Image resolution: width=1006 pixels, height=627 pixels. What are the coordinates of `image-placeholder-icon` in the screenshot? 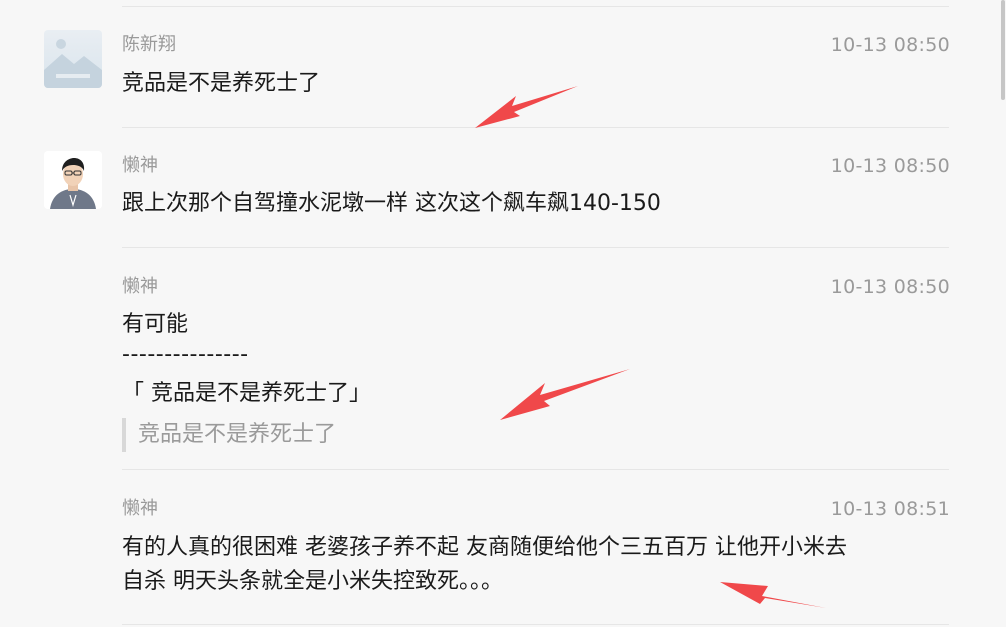 It's located at (73, 59).